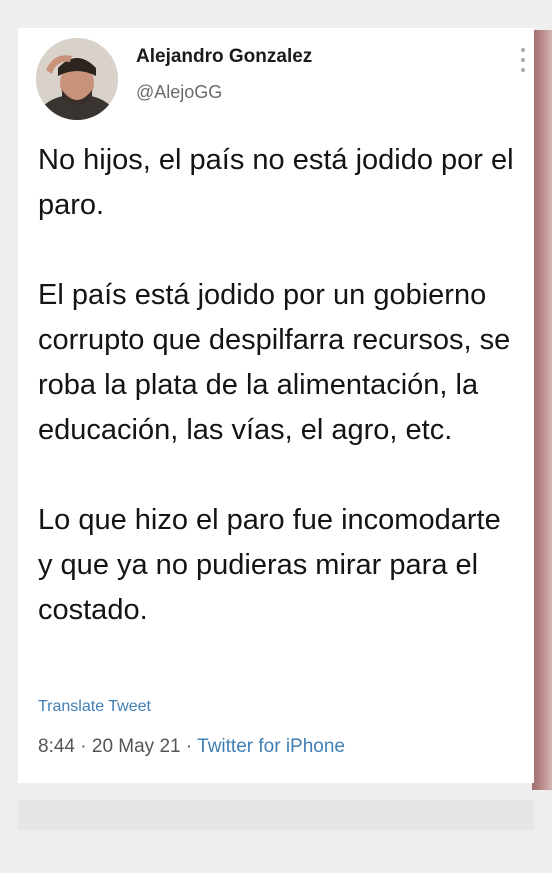 Image resolution: width=552 pixels, height=873 pixels. What do you see at coordinates (56, 746) in the screenshot?
I see `tweet-time: 8:44` at bounding box center [56, 746].